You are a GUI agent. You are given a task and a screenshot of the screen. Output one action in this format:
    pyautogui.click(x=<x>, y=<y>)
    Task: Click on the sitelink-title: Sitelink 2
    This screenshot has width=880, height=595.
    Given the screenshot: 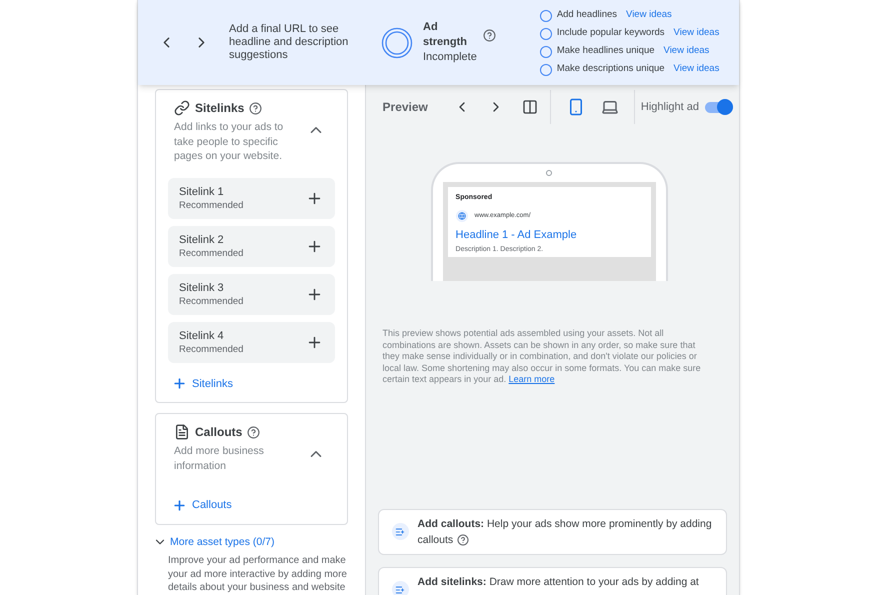 What is the action you would take?
    pyautogui.click(x=202, y=239)
    